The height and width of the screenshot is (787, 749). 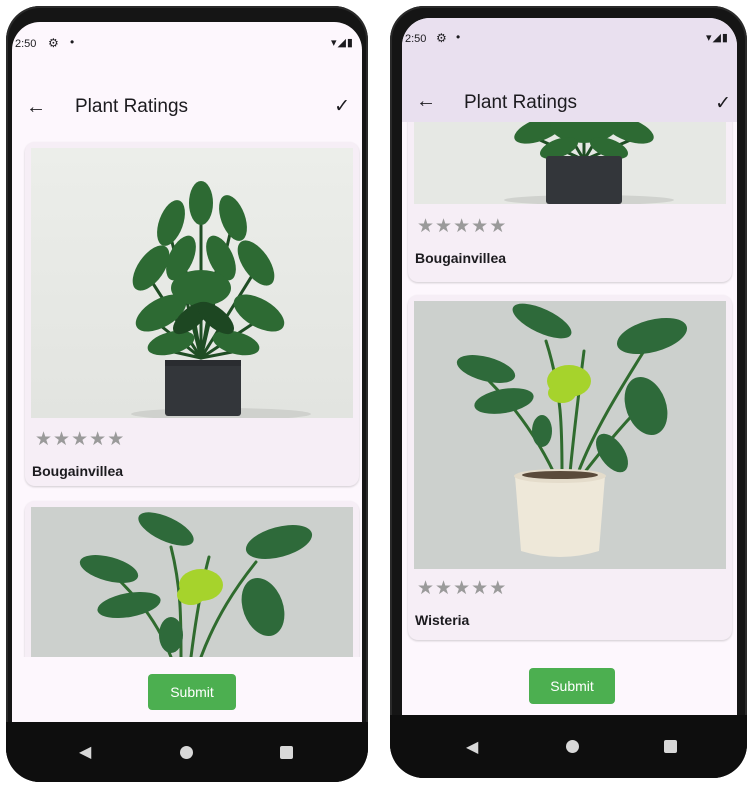 I want to click on plant-name: Wisteria, so click(x=442, y=620).